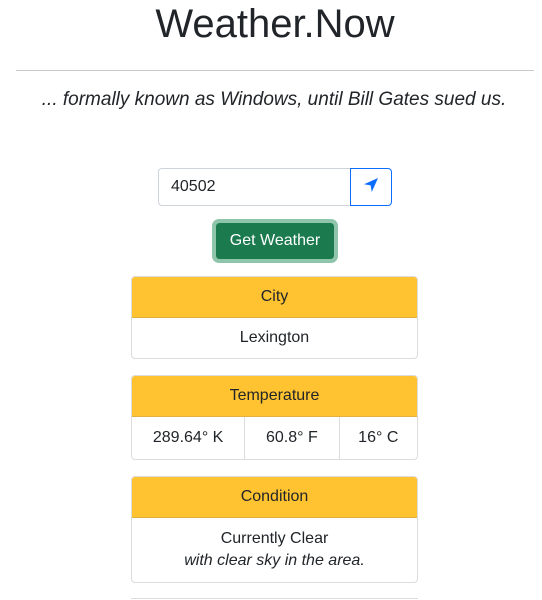 The height and width of the screenshot is (600, 542). What do you see at coordinates (274, 297) in the screenshot?
I see `city-card-header: City` at bounding box center [274, 297].